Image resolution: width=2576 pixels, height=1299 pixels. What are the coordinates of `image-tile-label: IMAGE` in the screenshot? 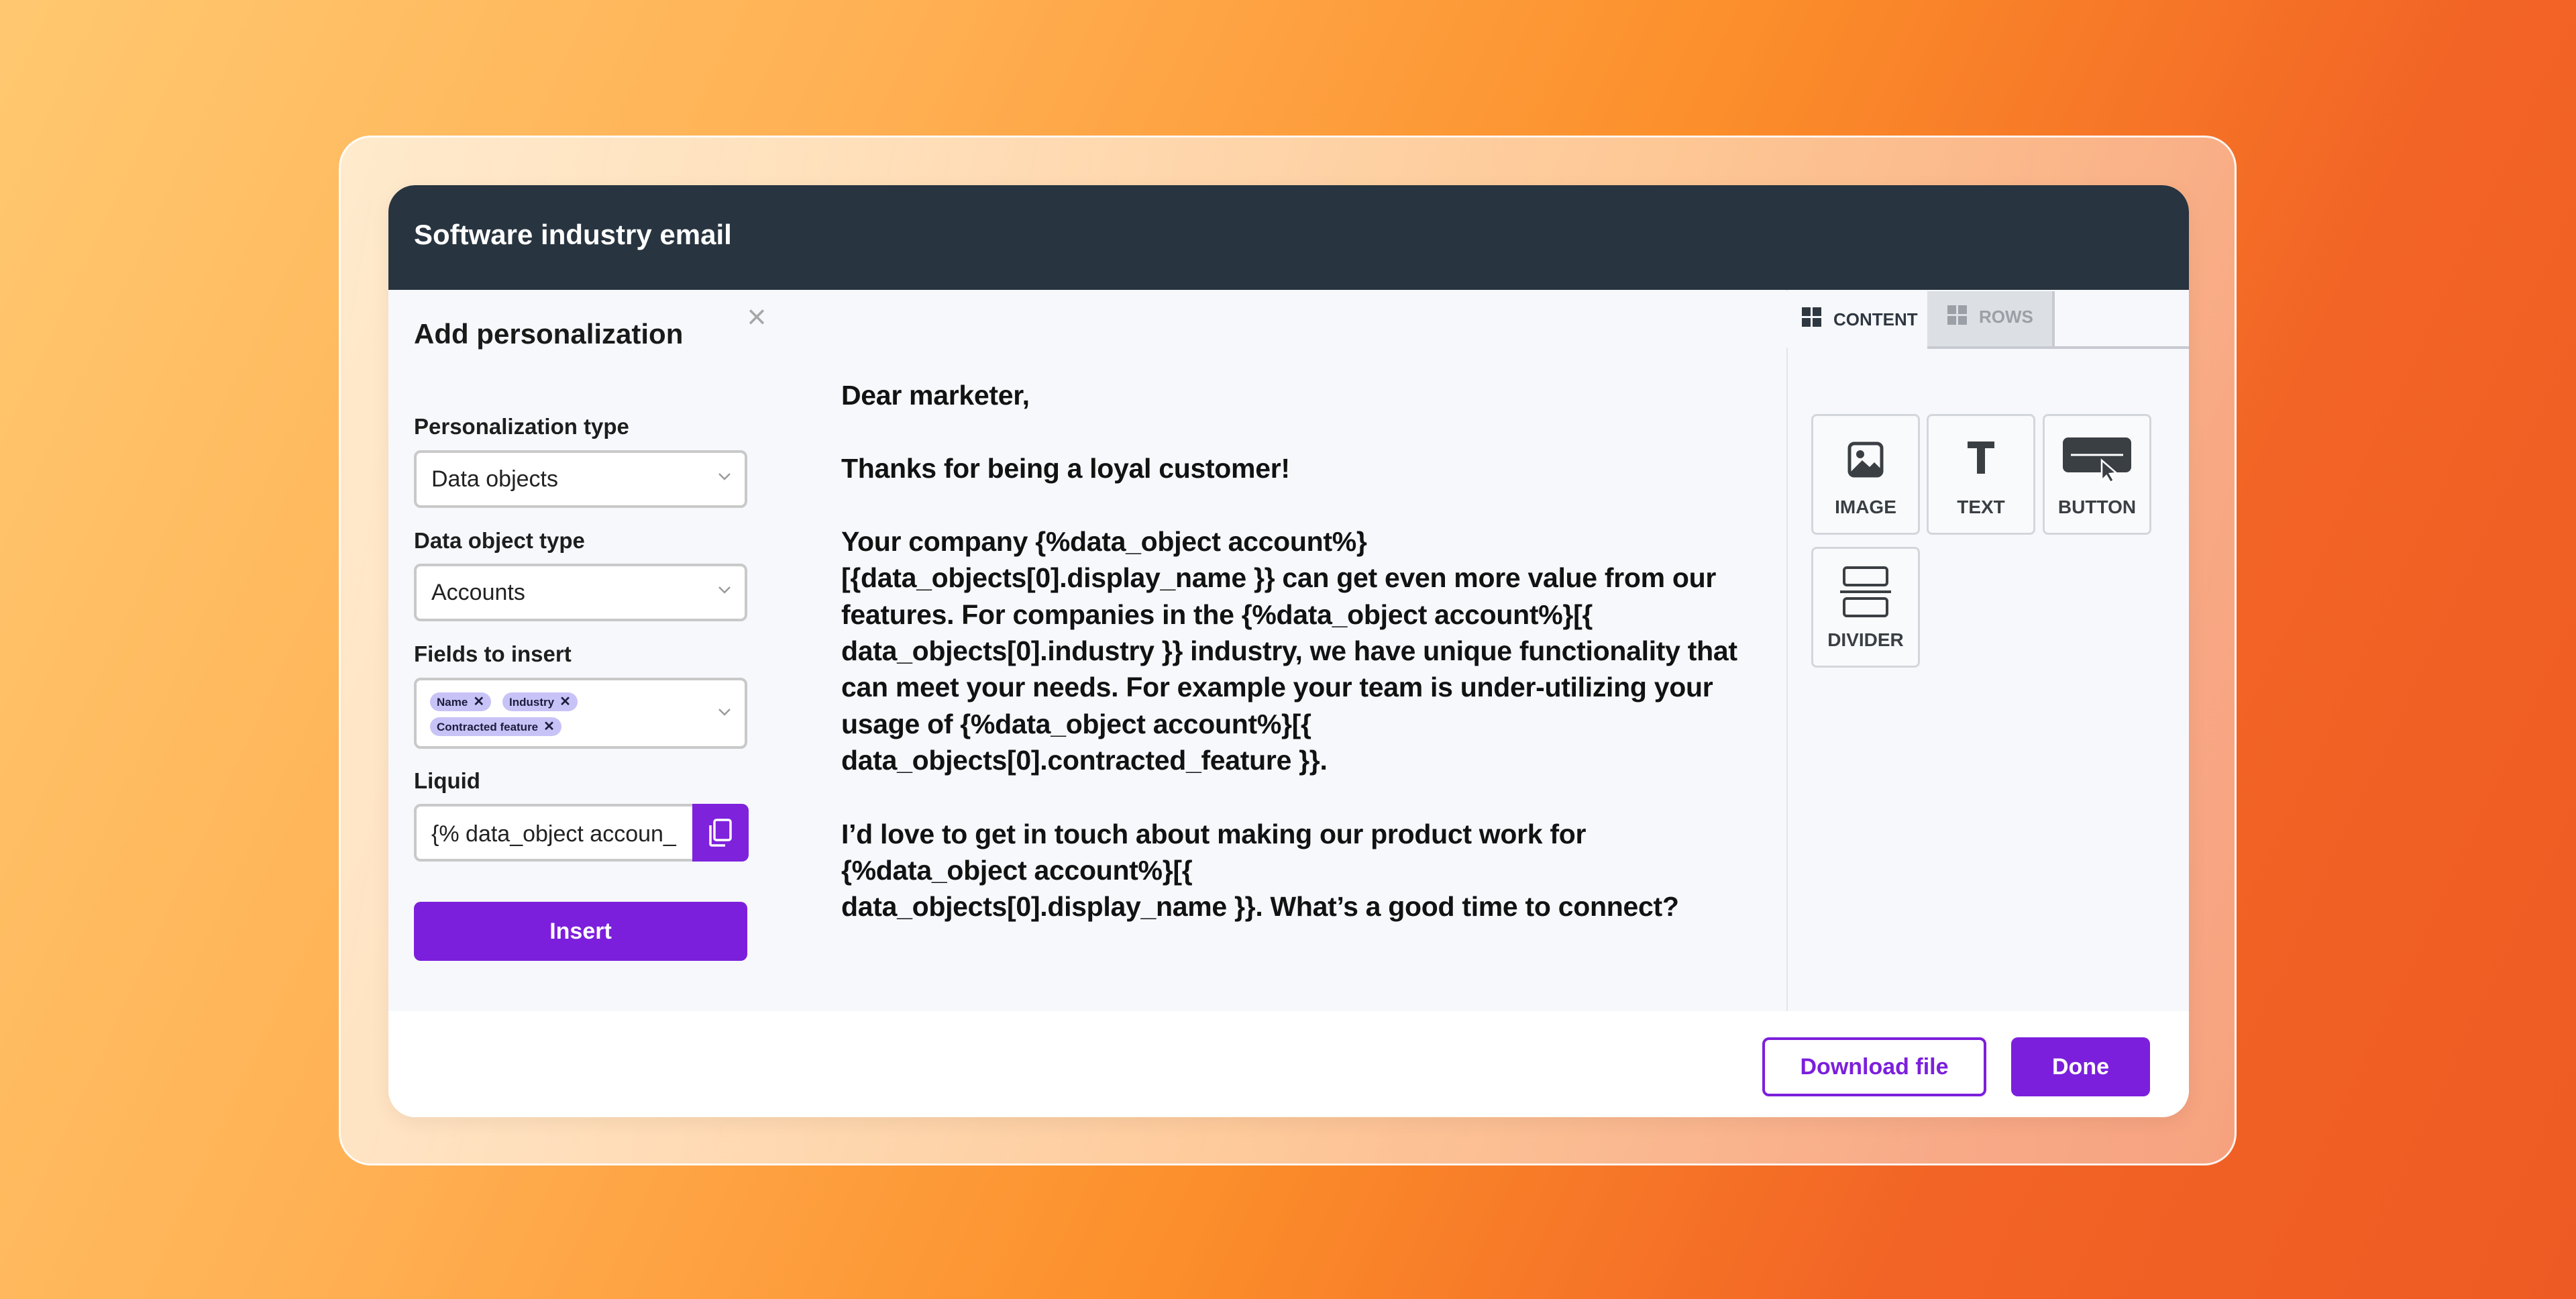 It's located at (1865, 507).